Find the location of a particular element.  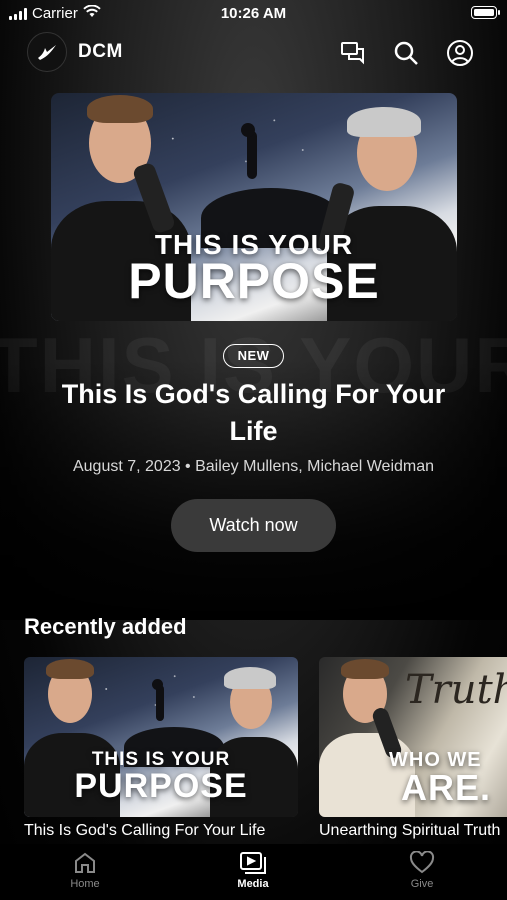

battery-icon is located at coordinates (485, 12).